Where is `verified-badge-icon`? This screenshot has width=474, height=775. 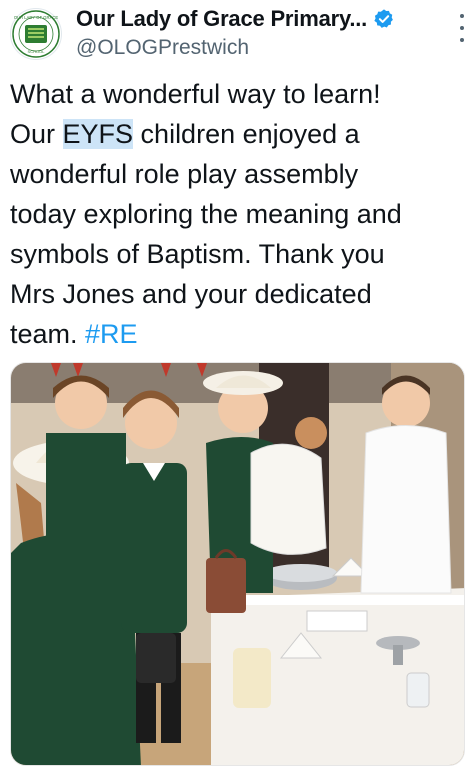
verified-badge-icon is located at coordinates (384, 18).